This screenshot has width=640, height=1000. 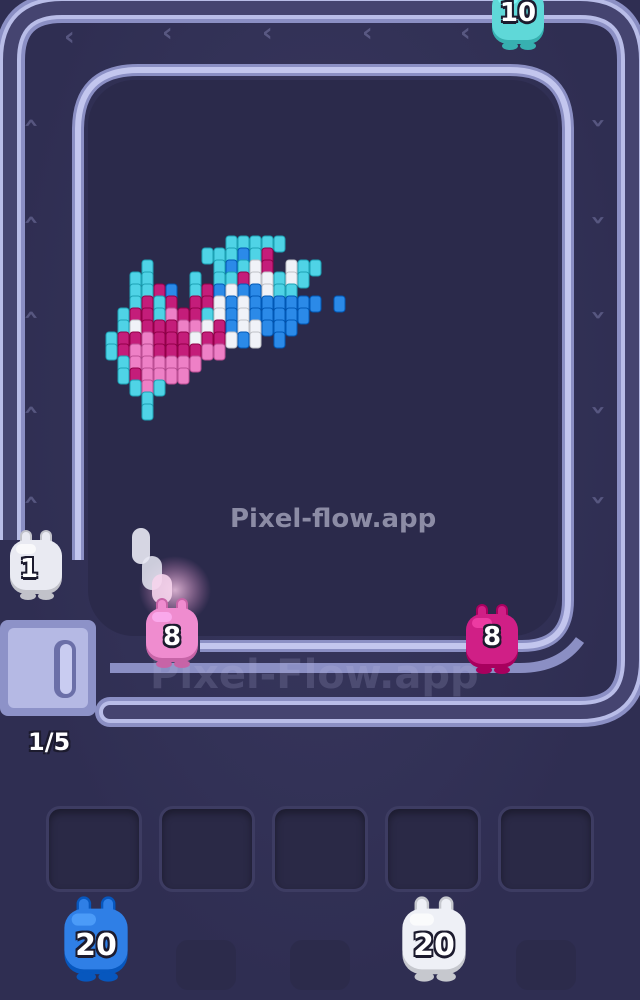 I want to click on conveyor-counter: 1/5, so click(x=49, y=742).